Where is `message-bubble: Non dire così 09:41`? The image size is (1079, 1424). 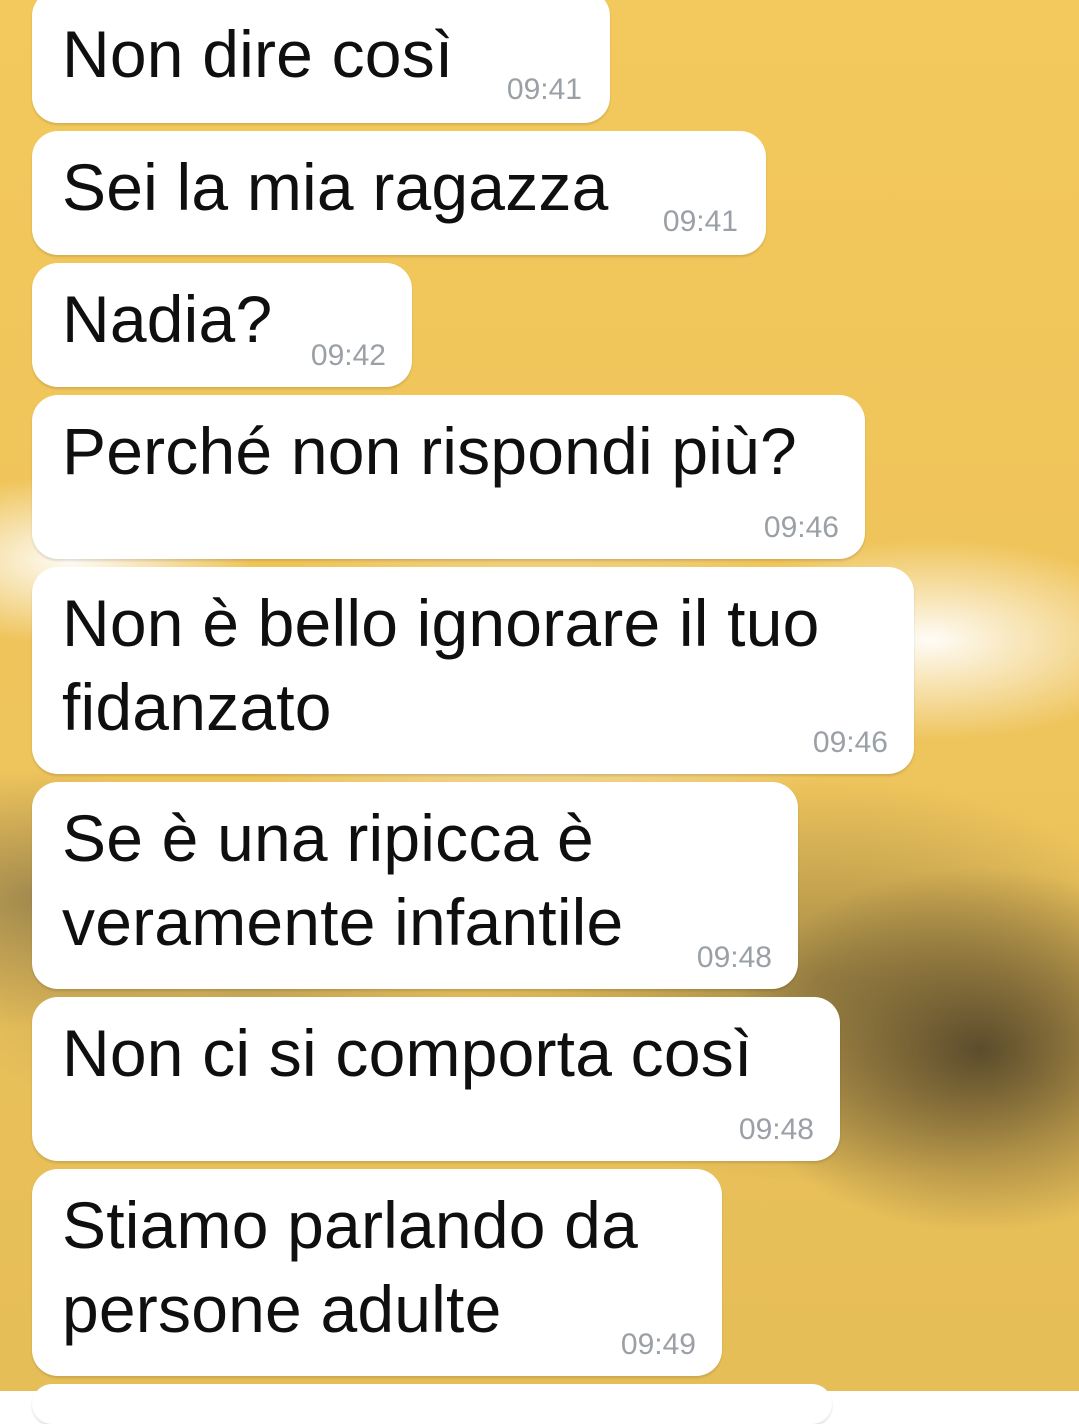 message-bubble: Non dire così 09:41 is located at coordinates (321, 61).